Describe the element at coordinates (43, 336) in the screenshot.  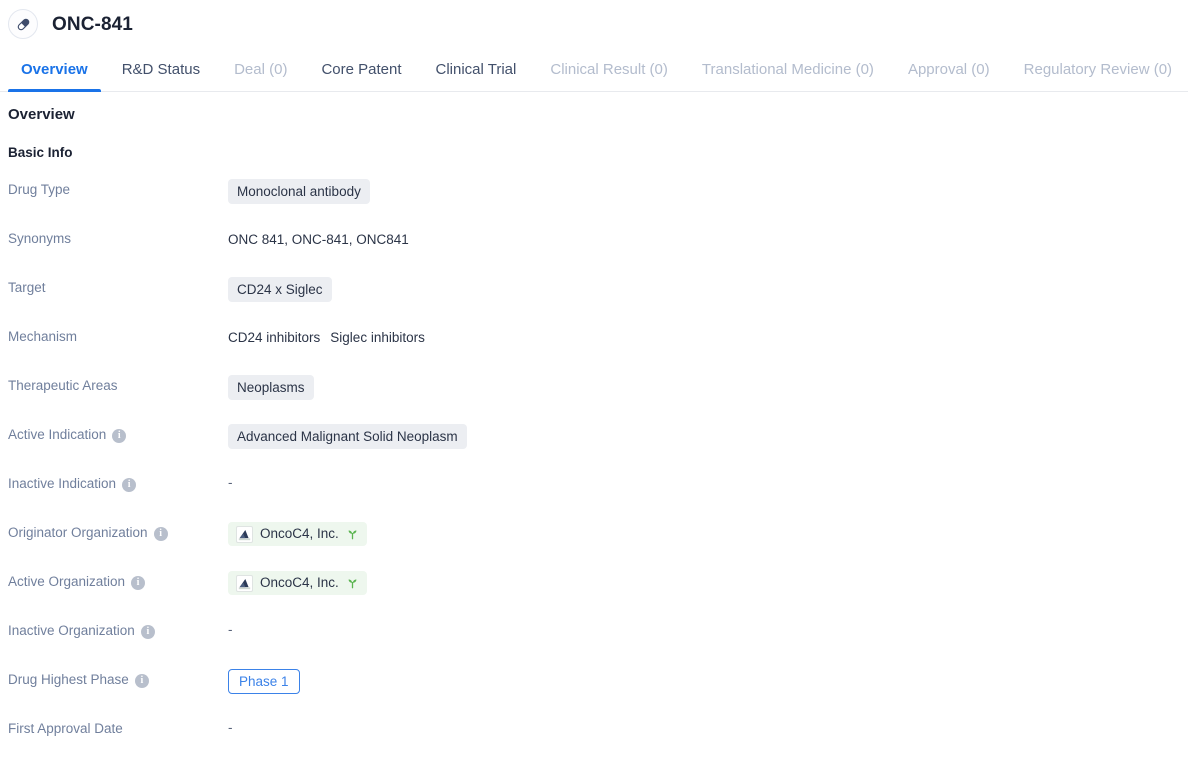
I see `field-label-text: Mechanism` at that location.